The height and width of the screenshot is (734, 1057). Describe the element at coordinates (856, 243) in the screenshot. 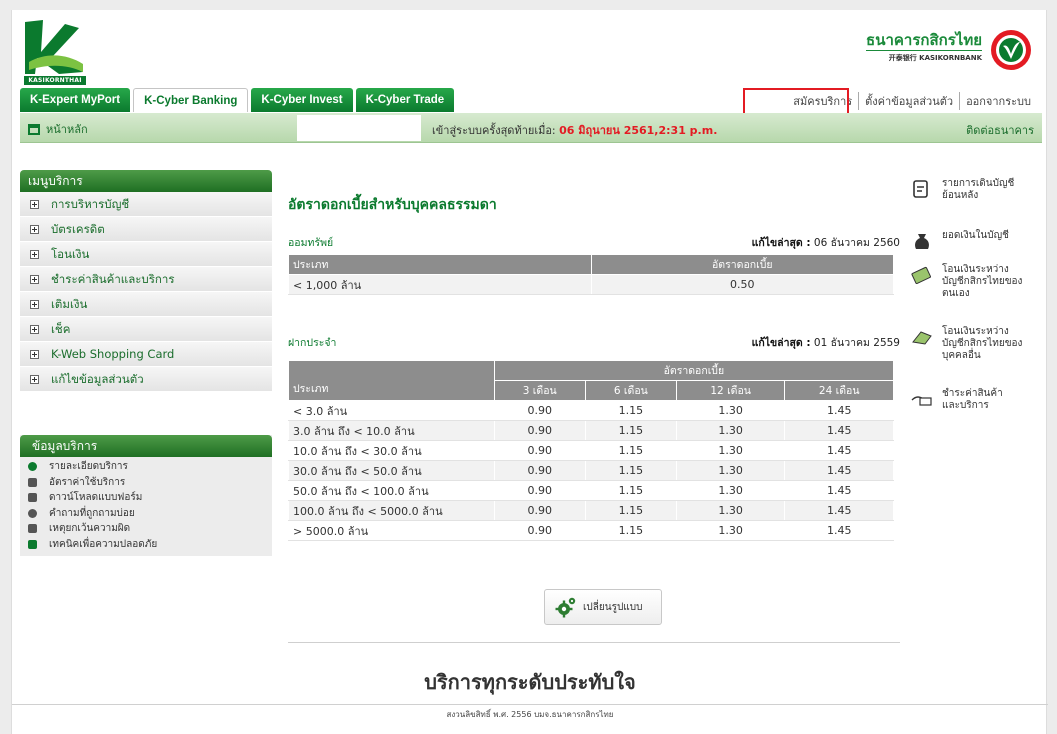

I see `updated-value: 06 ธันวาคม 2560` at that location.